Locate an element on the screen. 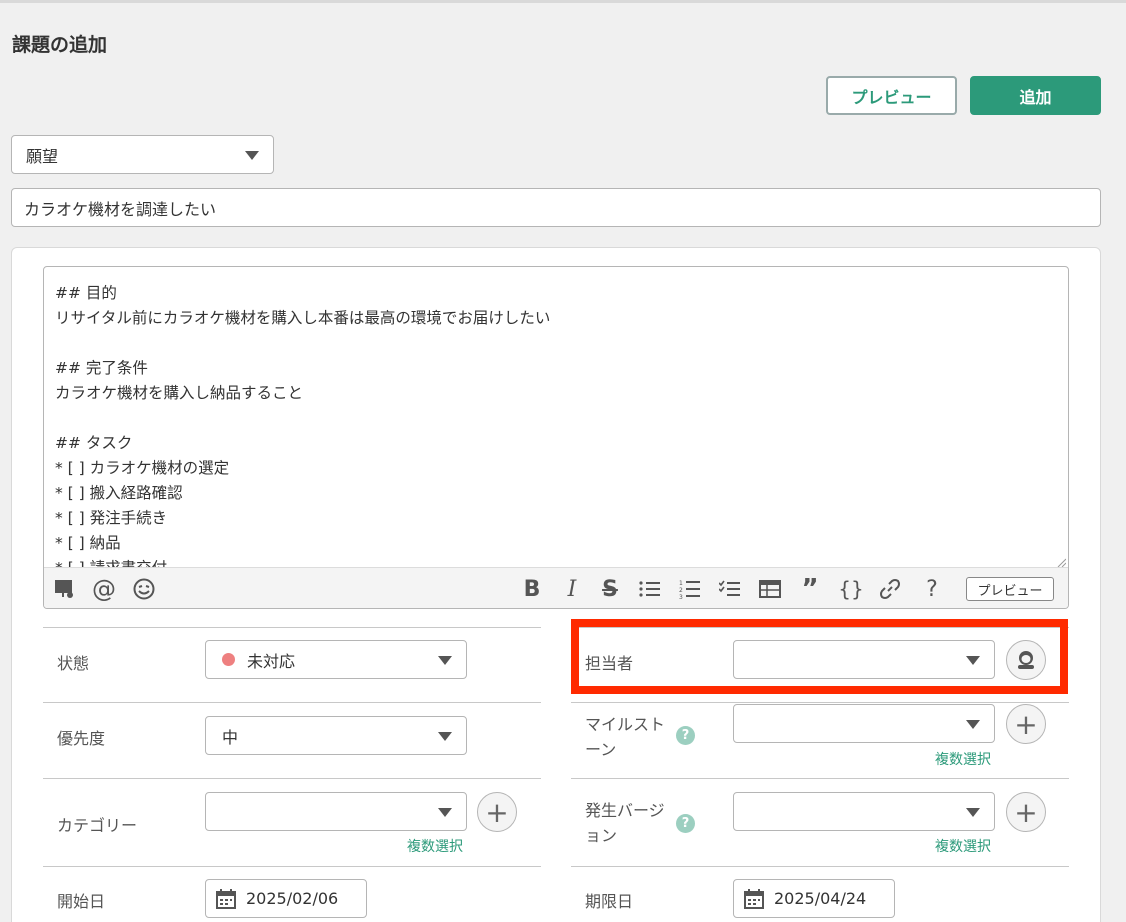  version-label: 発生バージョン is located at coordinates (625, 823).